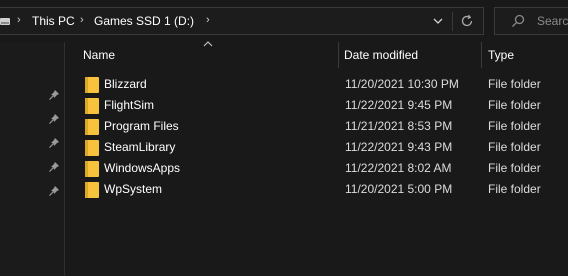 The height and width of the screenshot is (276, 568). I want to click on column-header-name: Name, so click(99, 55).